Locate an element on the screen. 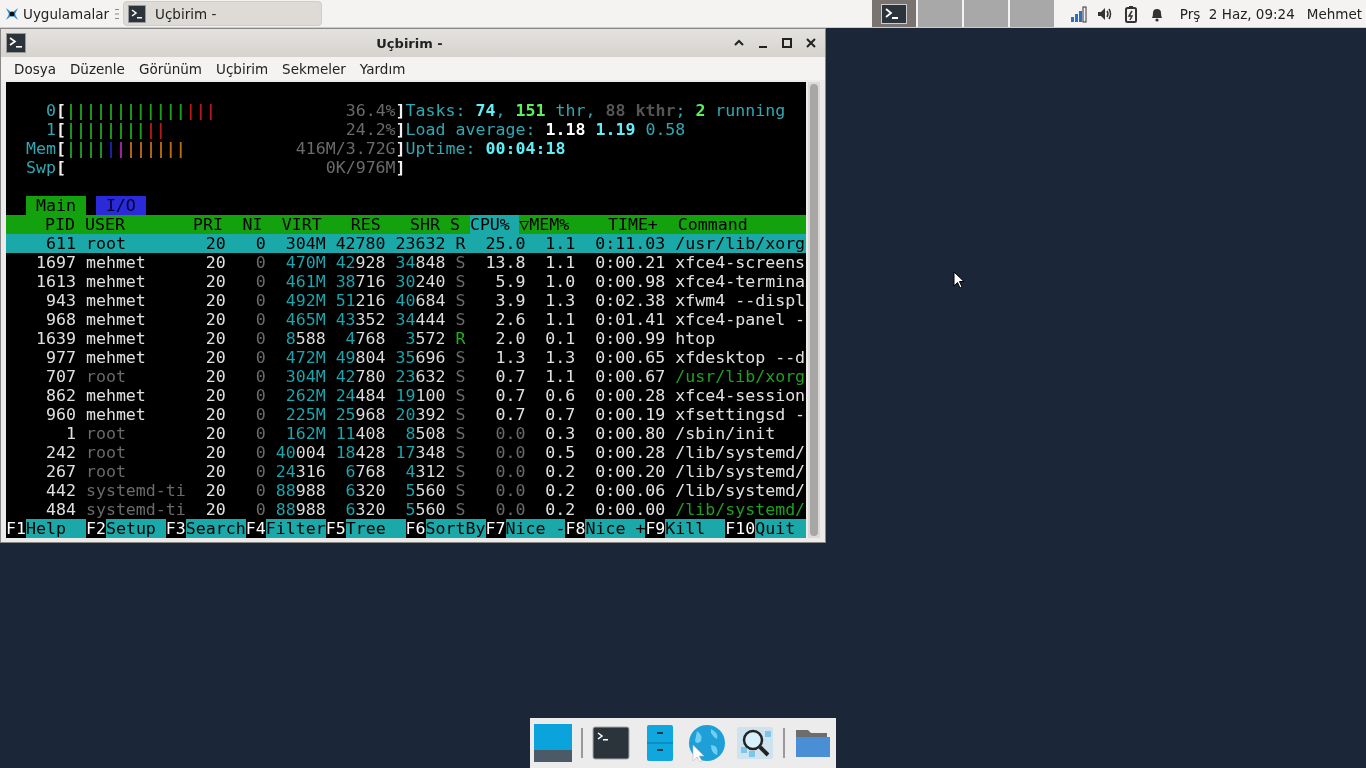  applications-menu-button: Uygulamalar is located at coordinates (57, 13).